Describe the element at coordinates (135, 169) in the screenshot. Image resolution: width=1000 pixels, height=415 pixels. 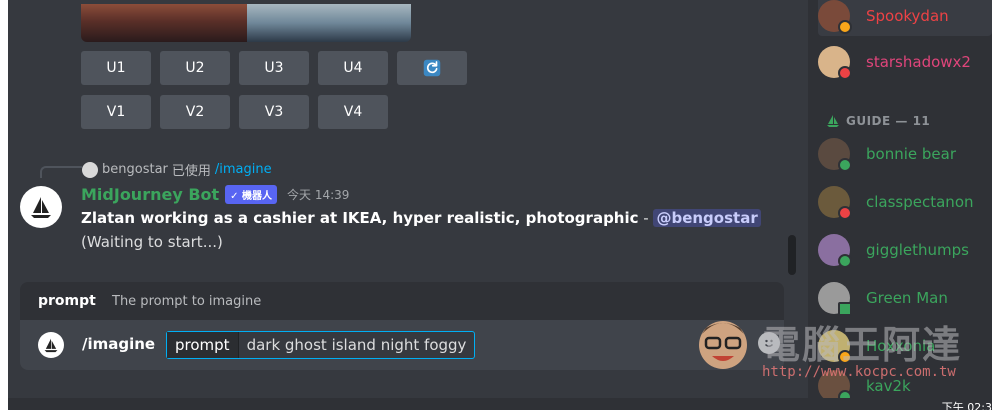
I see `reply-user: bengostar` at that location.